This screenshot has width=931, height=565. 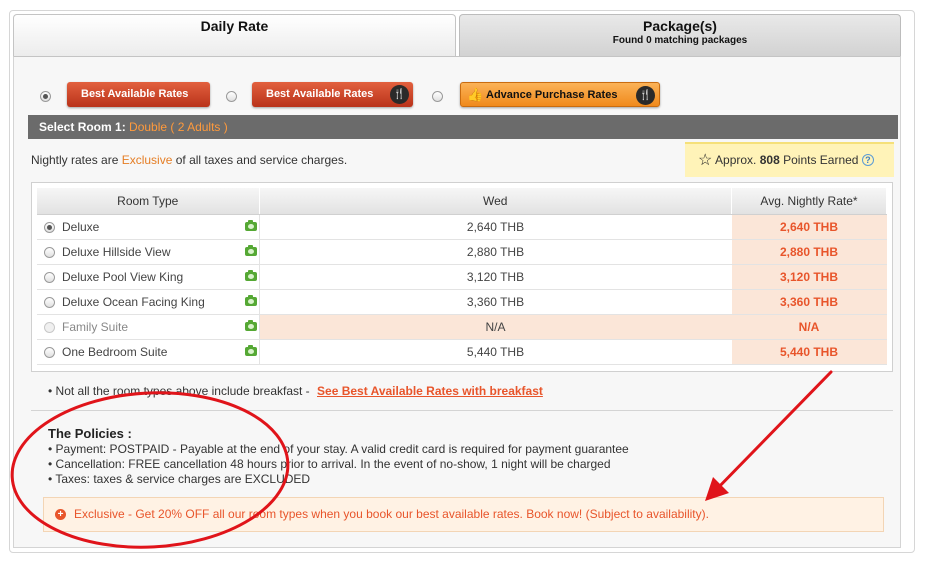 What do you see at coordinates (809, 352) in the screenshot?
I see `avg-rate-cell: 5,440 THB` at bounding box center [809, 352].